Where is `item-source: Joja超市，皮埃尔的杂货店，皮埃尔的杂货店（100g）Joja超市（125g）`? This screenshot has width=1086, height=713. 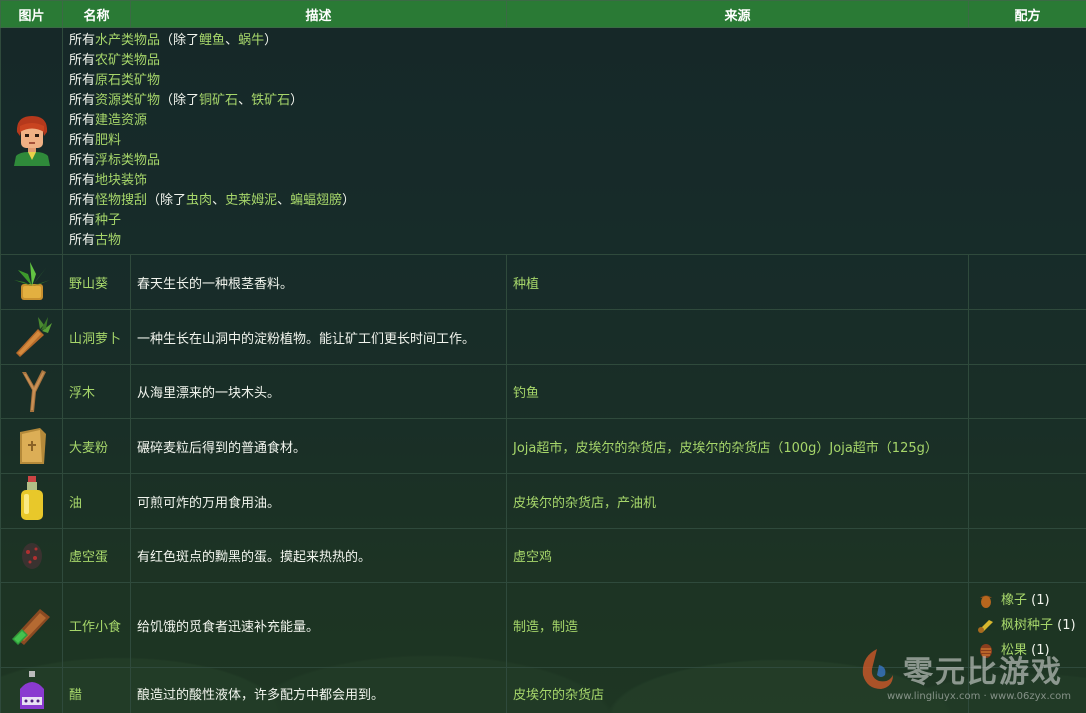 item-source: Joja超市，皮埃尔的杂货店，皮埃尔的杂货店（100g）Joja超市（125g） is located at coordinates (737, 446).